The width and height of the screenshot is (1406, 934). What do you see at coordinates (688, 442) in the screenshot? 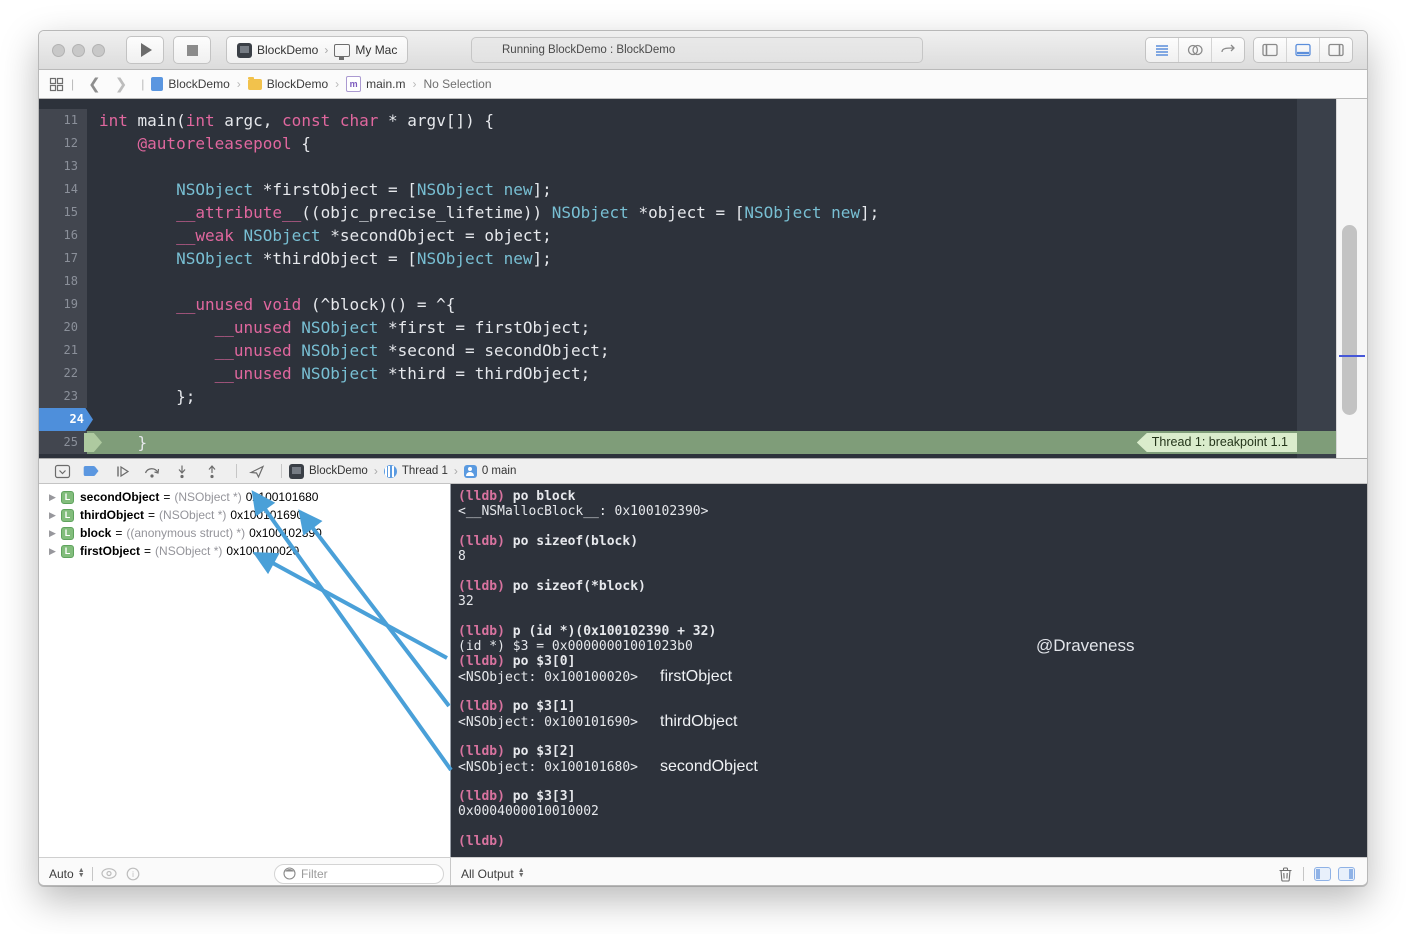
I see `code-line: 25 } Thread 1: breakpoint 1.1` at bounding box center [688, 442].